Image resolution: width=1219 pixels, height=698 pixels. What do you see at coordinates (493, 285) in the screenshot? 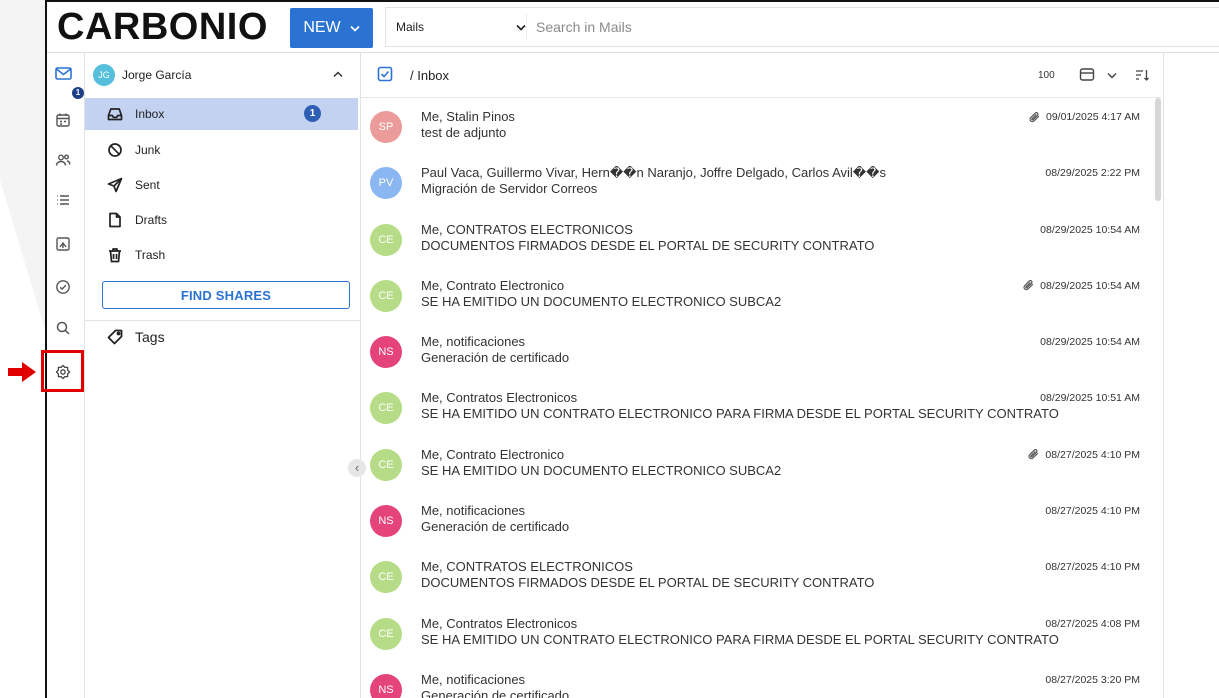
I see `message-sender: Me, Contrato Electronico` at bounding box center [493, 285].